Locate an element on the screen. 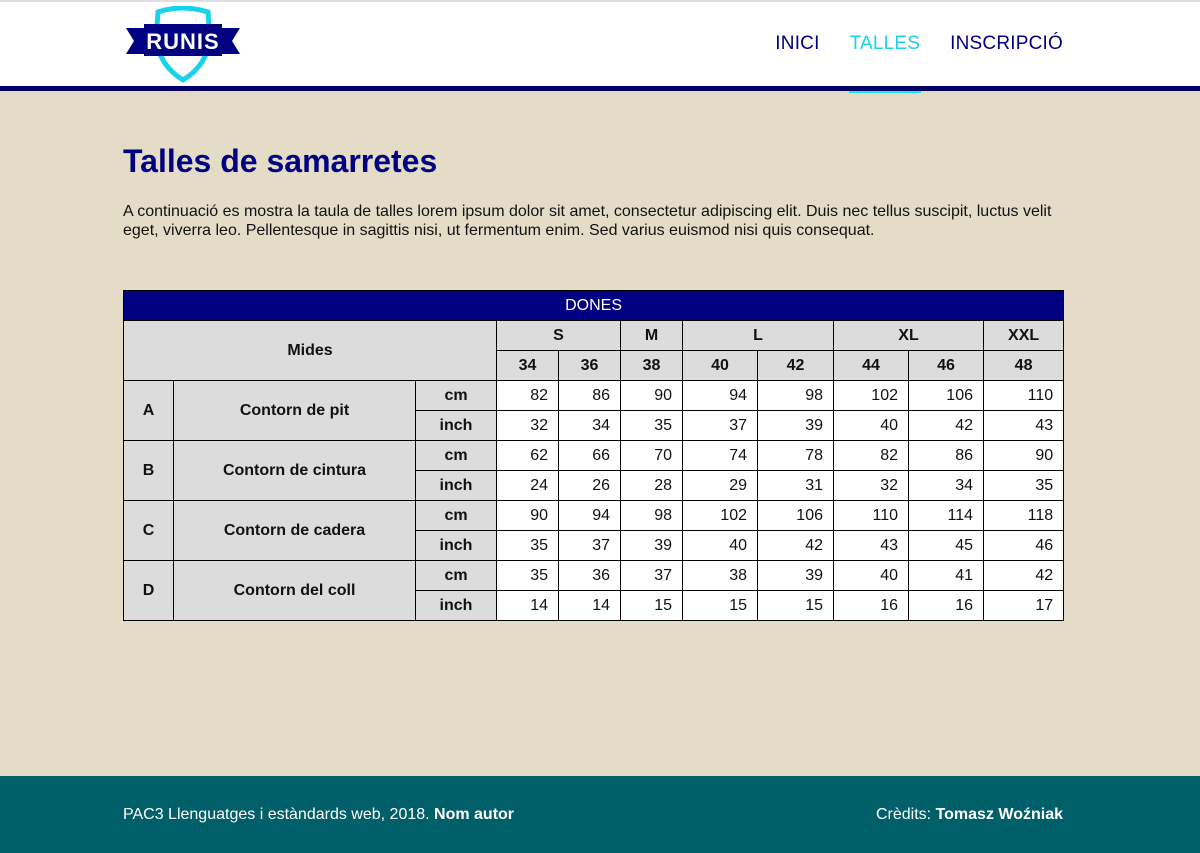  value-cm: 40 is located at coordinates (871, 575).